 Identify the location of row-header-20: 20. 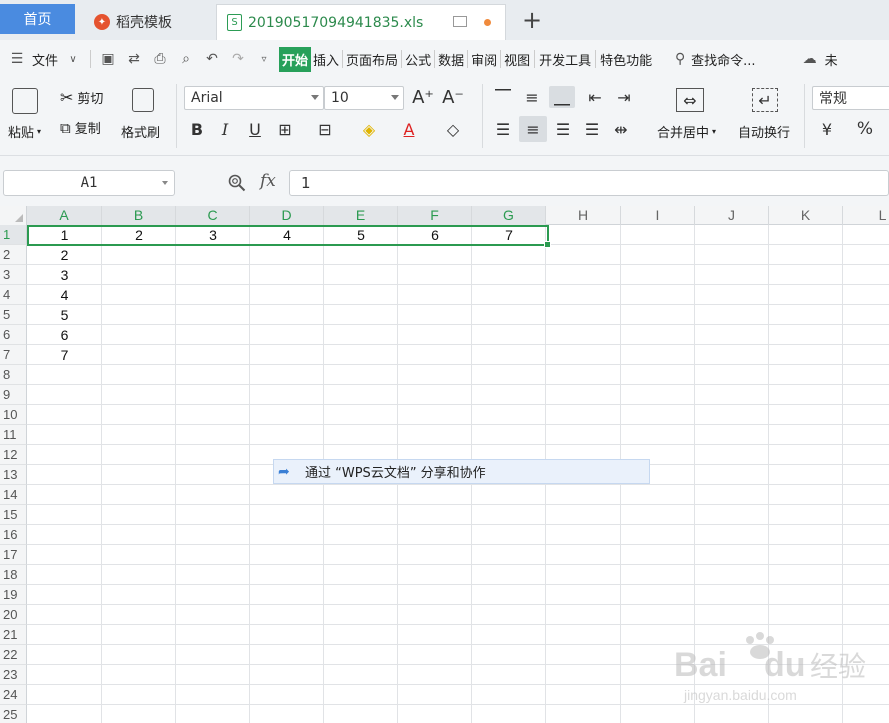
(13, 615).